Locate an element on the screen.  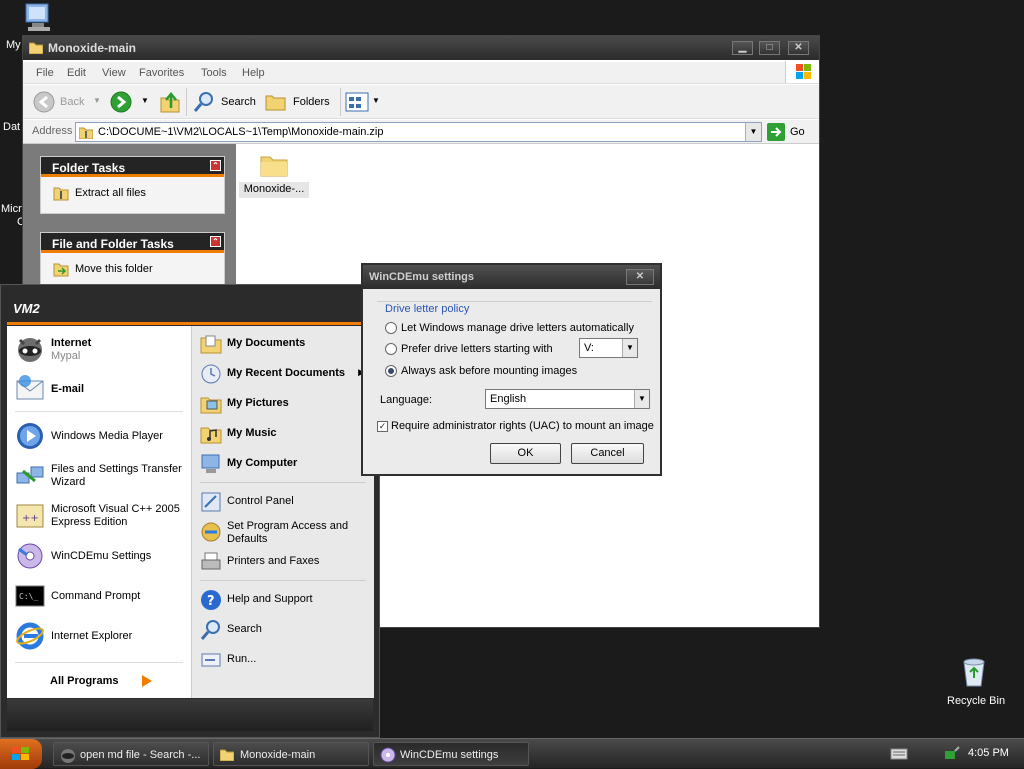
ok-button: OK is located at coordinates (525, 453).